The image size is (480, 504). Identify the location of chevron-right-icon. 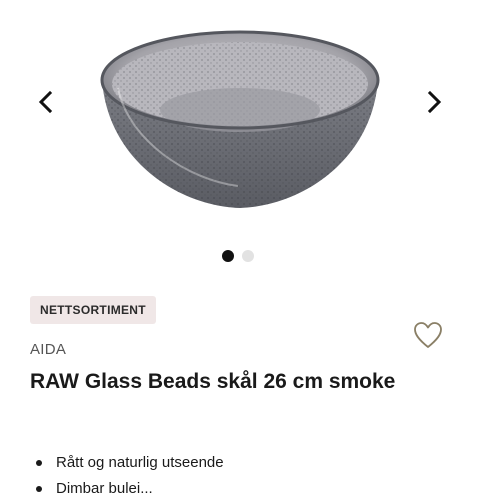
(434, 102).